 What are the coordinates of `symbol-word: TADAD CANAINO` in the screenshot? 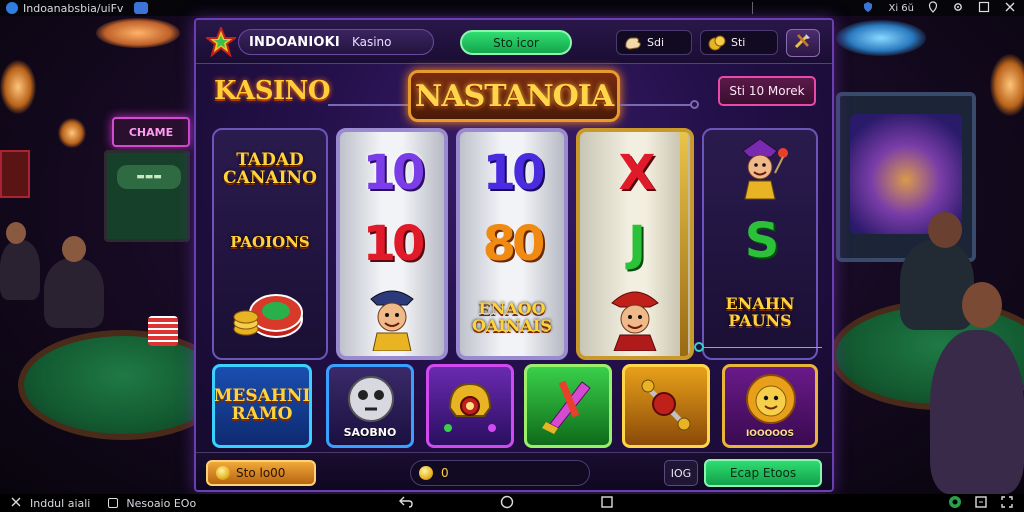 It's located at (270, 169).